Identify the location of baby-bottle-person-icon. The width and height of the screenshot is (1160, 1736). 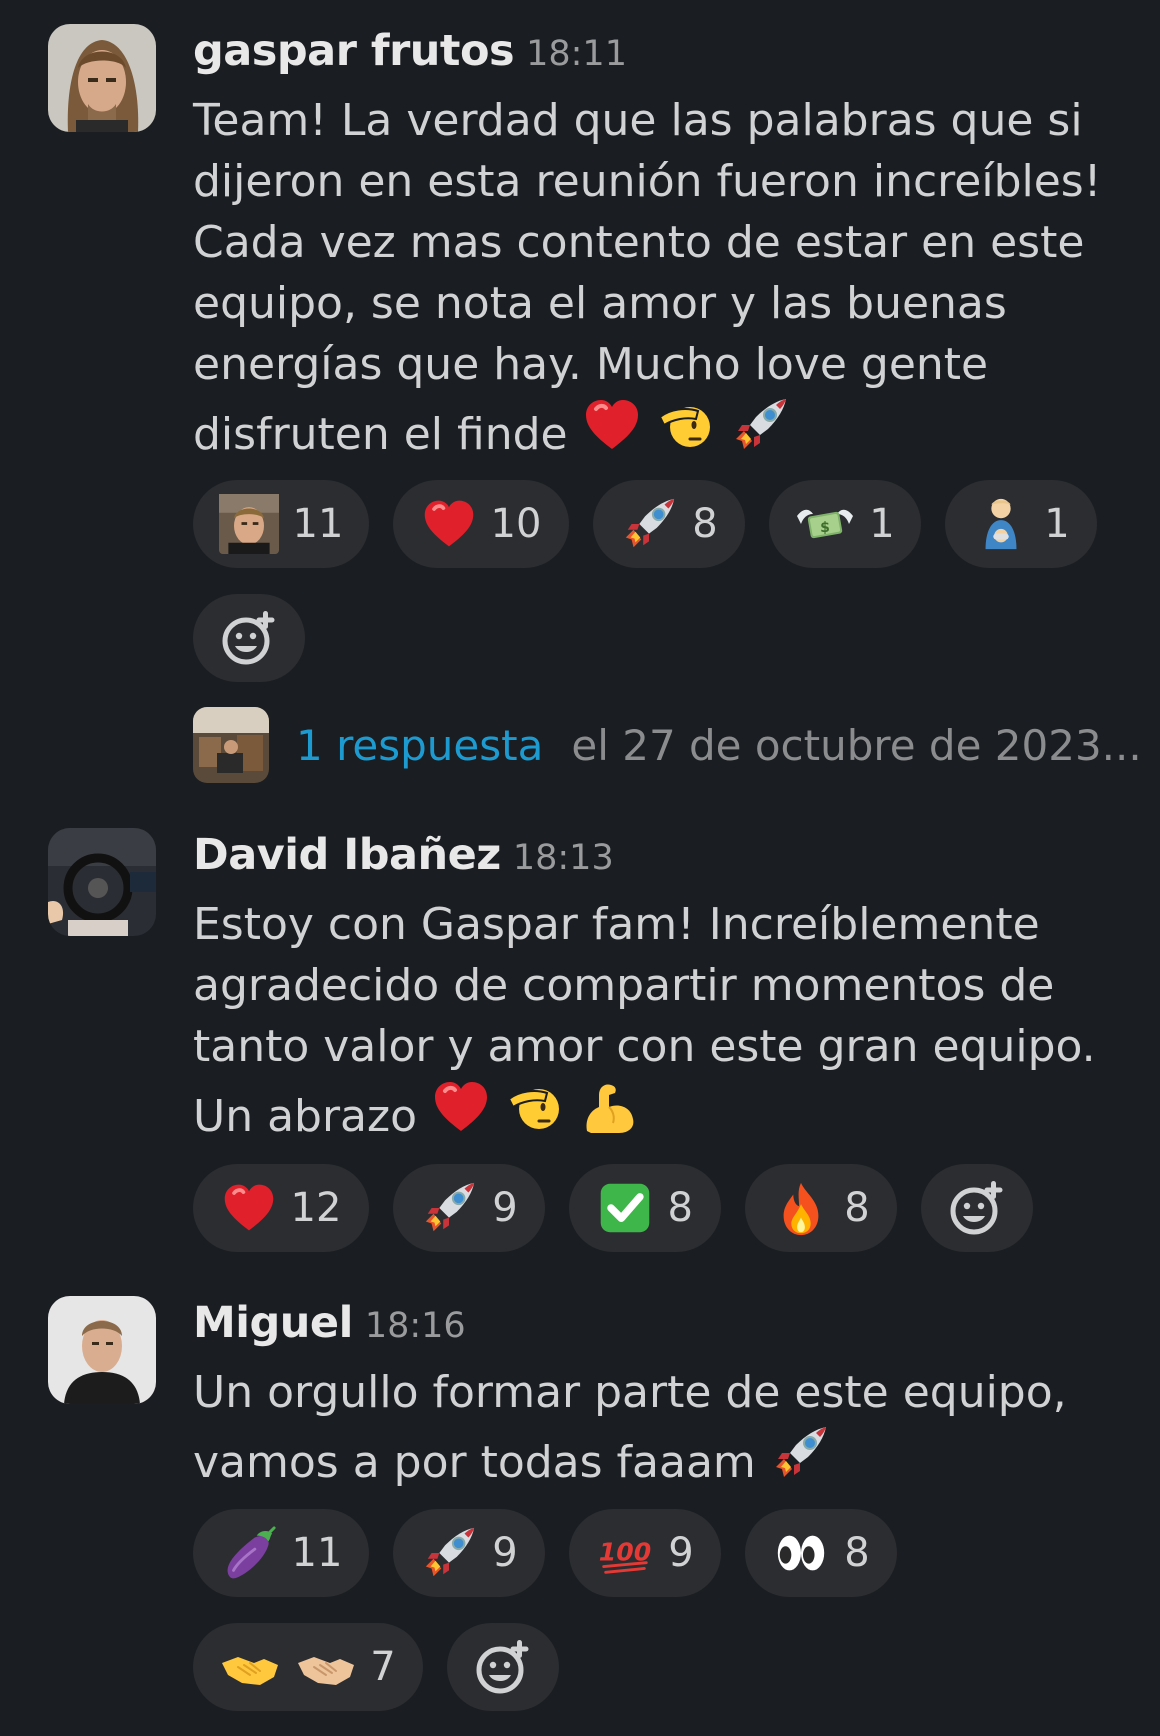
(1001, 524).